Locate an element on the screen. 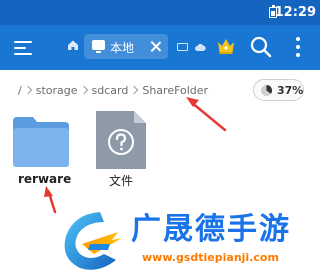  status-time: 12:29 is located at coordinates (295, 12).